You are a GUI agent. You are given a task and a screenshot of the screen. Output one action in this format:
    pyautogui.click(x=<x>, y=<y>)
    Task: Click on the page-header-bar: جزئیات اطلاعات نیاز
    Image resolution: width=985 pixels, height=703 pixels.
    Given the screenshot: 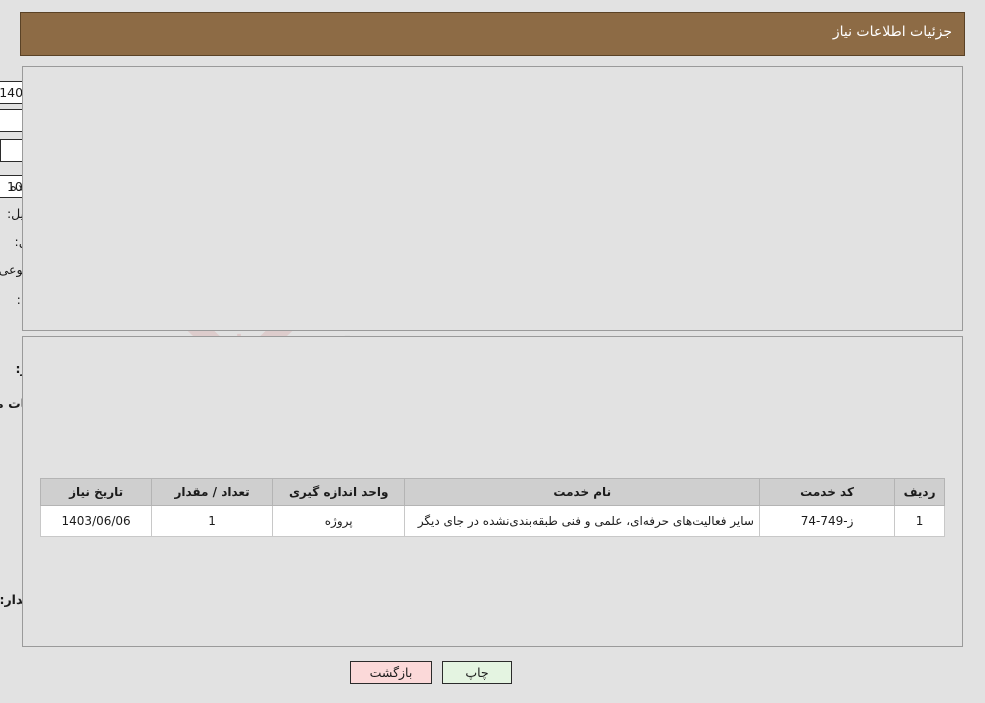 What is the action you would take?
    pyautogui.click(x=492, y=34)
    